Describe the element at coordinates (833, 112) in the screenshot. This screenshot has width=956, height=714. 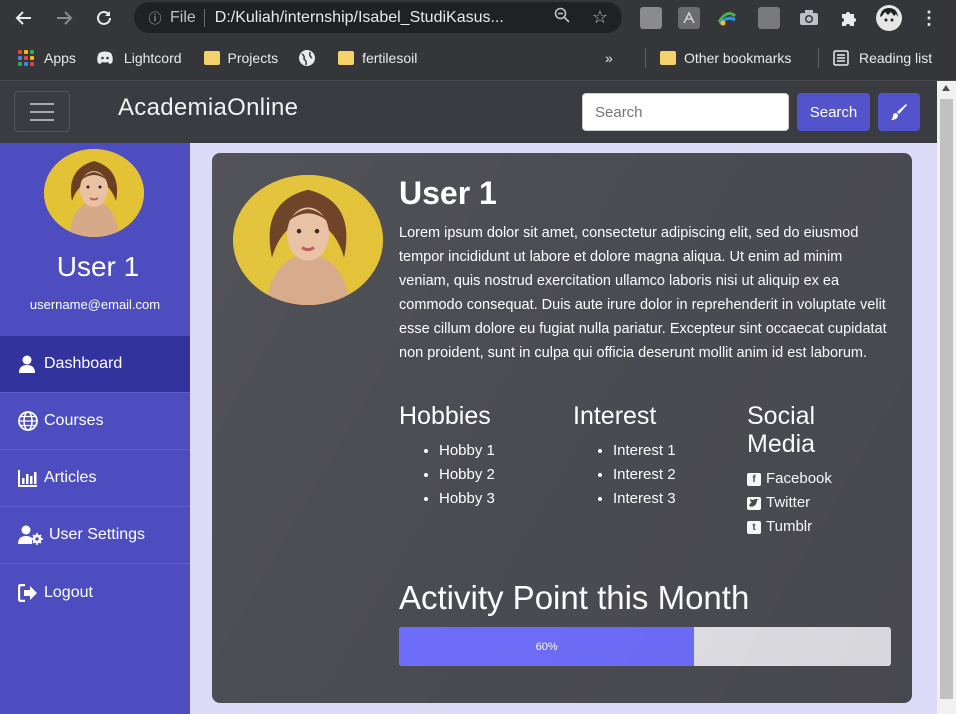
I see `search-button: Search` at that location.